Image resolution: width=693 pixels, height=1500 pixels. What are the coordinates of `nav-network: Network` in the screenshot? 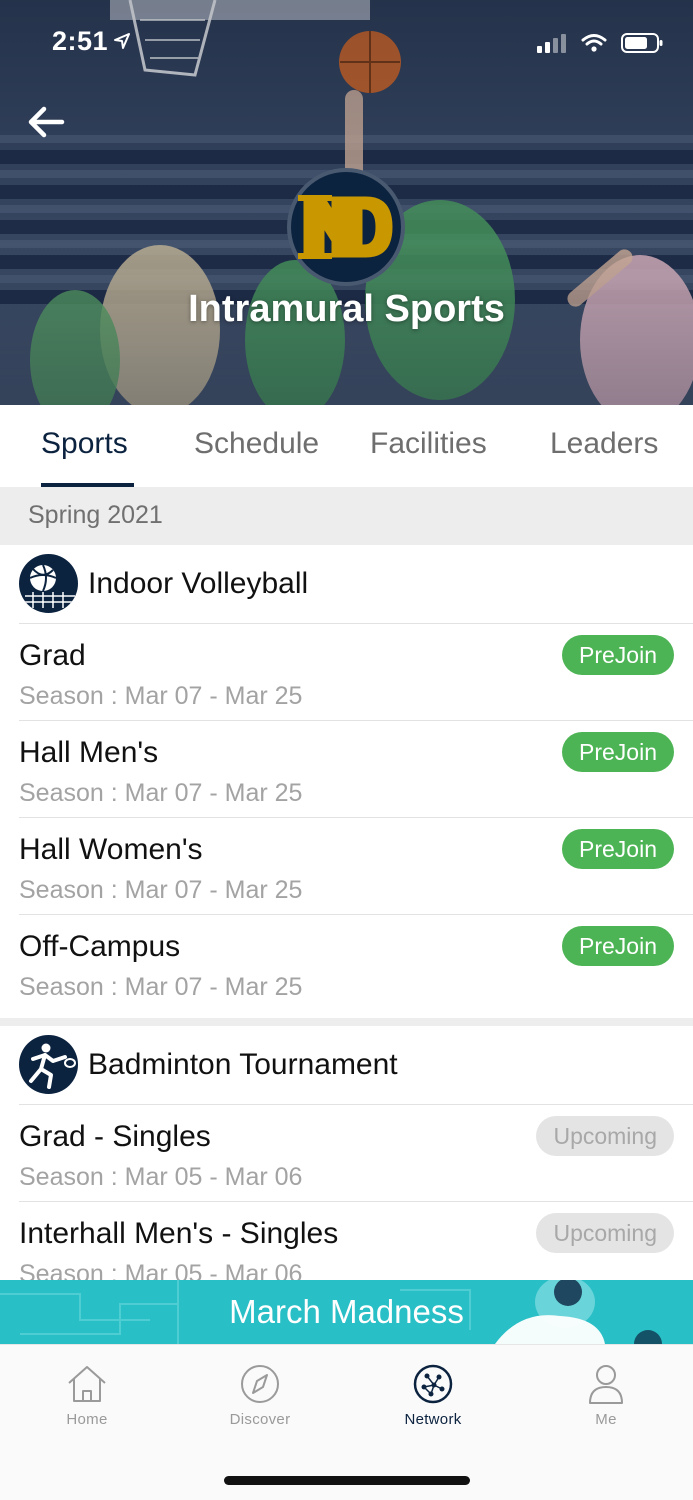 It's located at (433, 1395).